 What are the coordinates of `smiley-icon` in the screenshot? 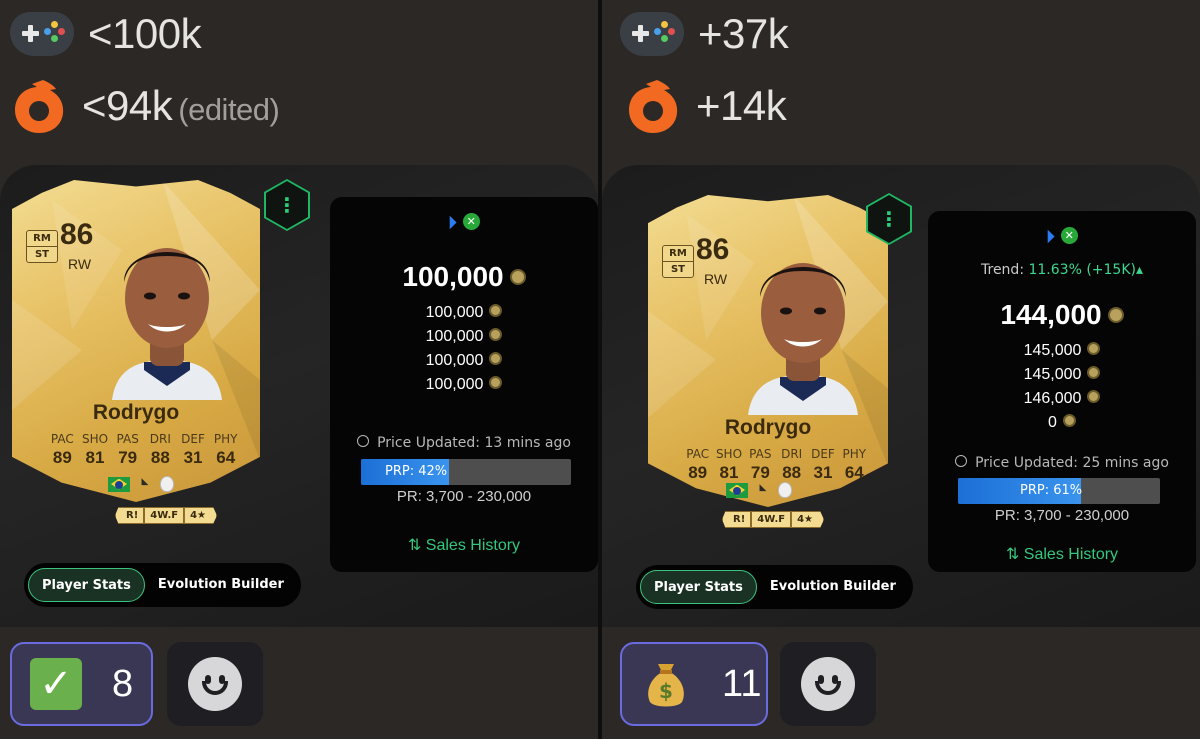 It's located at (828, 684).